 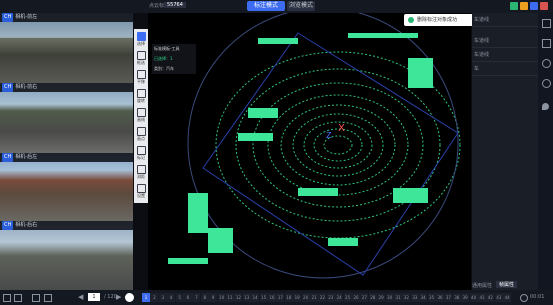 What do you see at coordinates (36, 298) in the screenshot?
I see `trash-icon` at bounding box center [36, 298].